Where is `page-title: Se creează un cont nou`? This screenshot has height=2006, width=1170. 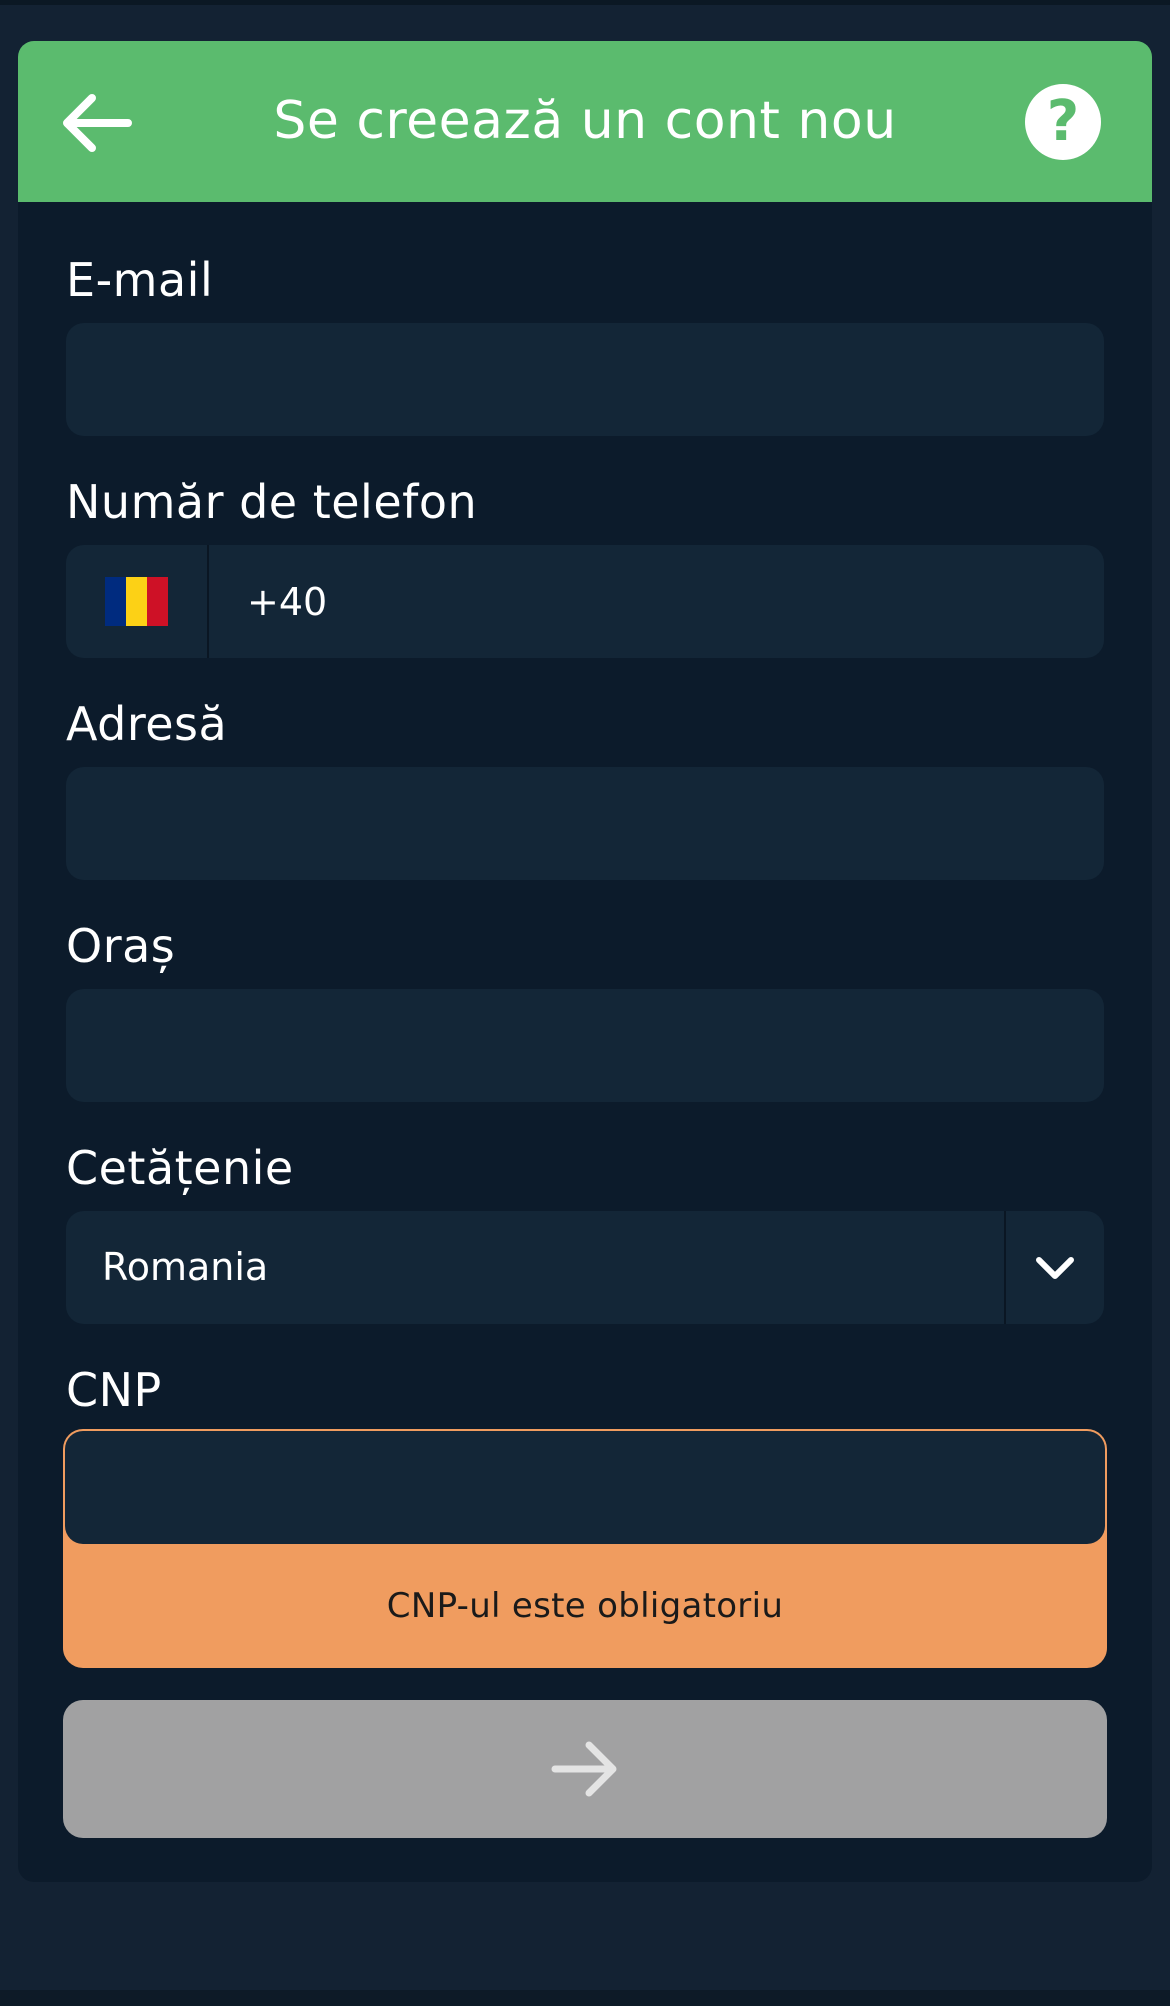
page-title: Se creează un cont nou is located at coordinates (585, 121).